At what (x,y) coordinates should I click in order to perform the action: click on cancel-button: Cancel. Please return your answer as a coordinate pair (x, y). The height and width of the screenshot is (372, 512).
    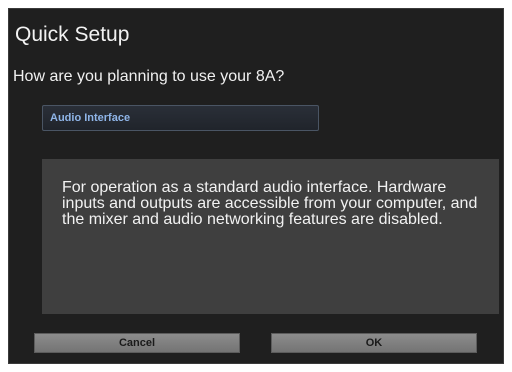
    Looking at the image, I should click on (137, 343).